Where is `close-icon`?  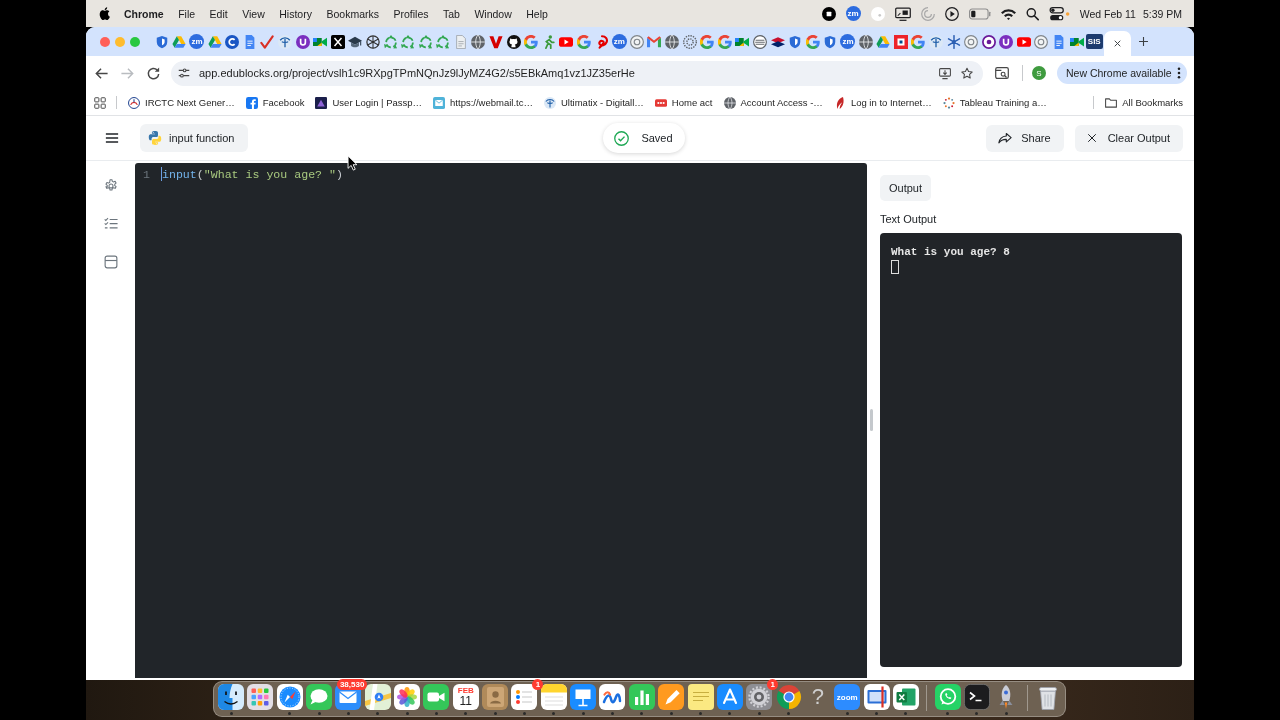
close-icon is located at coordinates (1118, 43).